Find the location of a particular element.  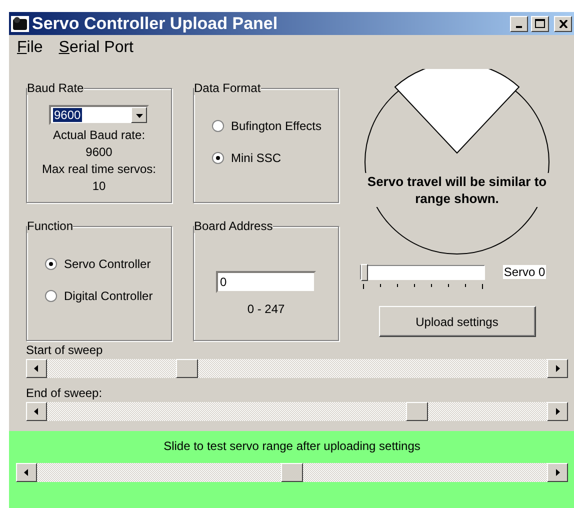

menu-item: File is located at coordinates (30, 48).